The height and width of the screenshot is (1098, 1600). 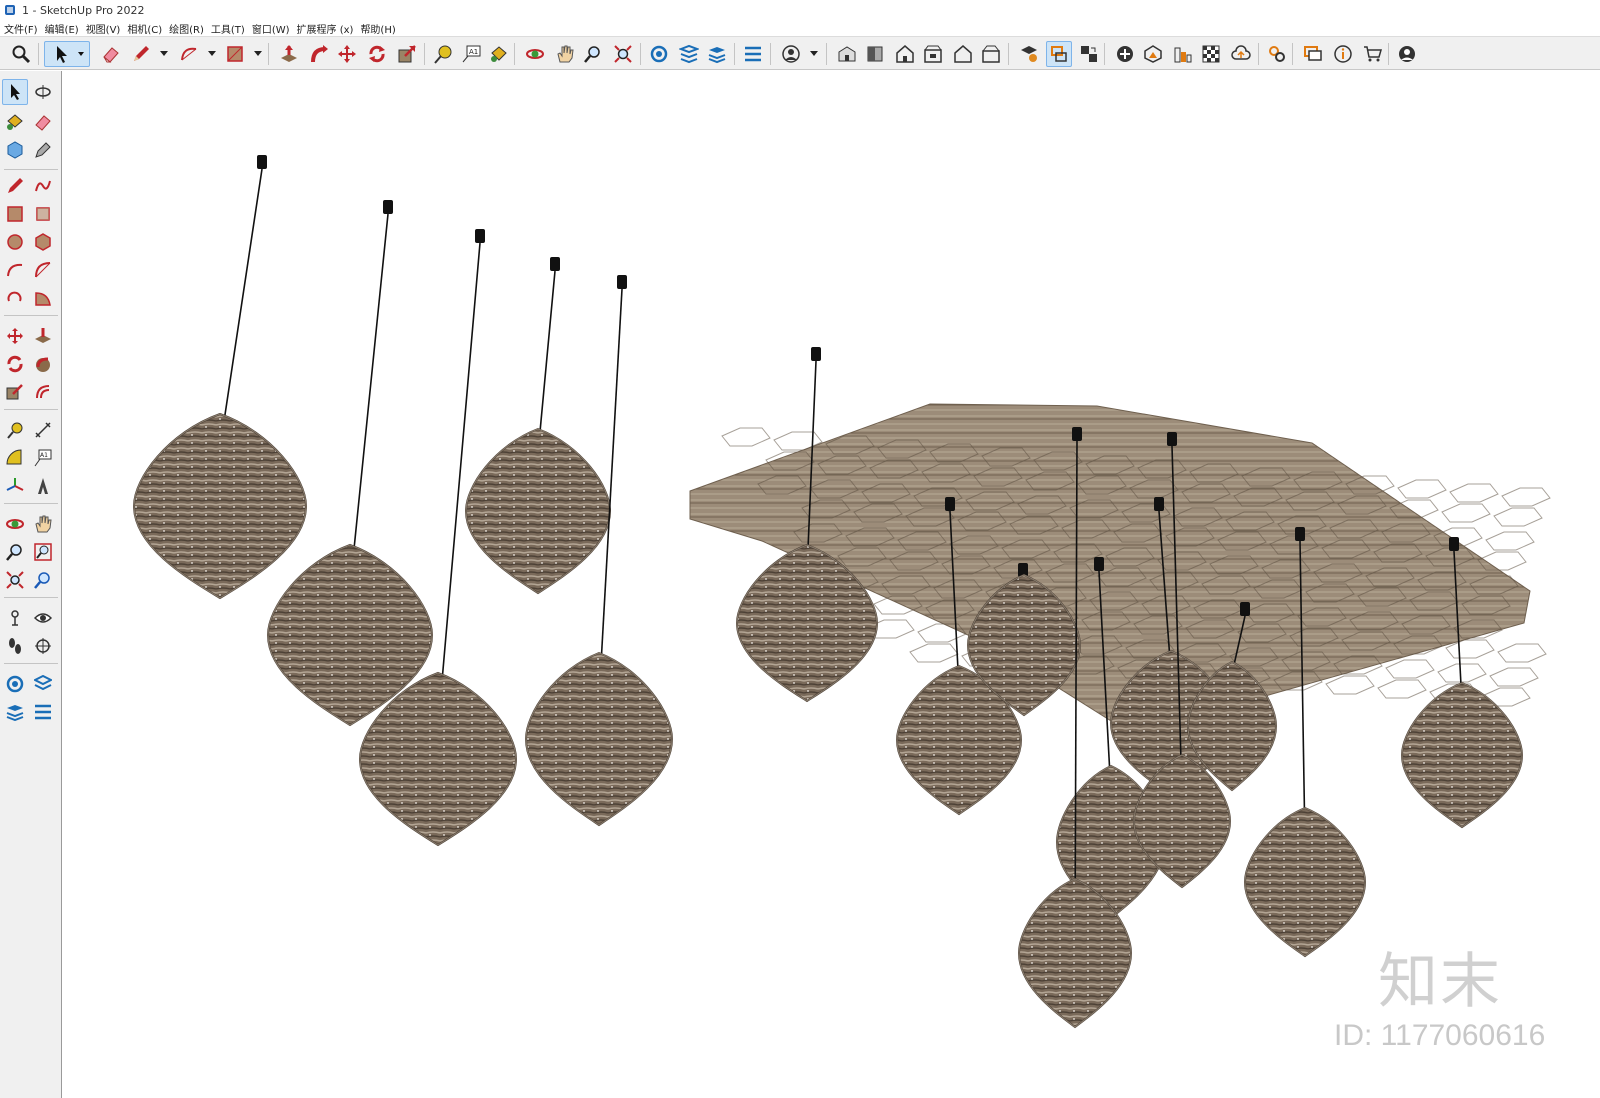 What do you see at coordinates (15, 486) in the screenshot?
I see `axes-icon` at bounding box center [15, 486].